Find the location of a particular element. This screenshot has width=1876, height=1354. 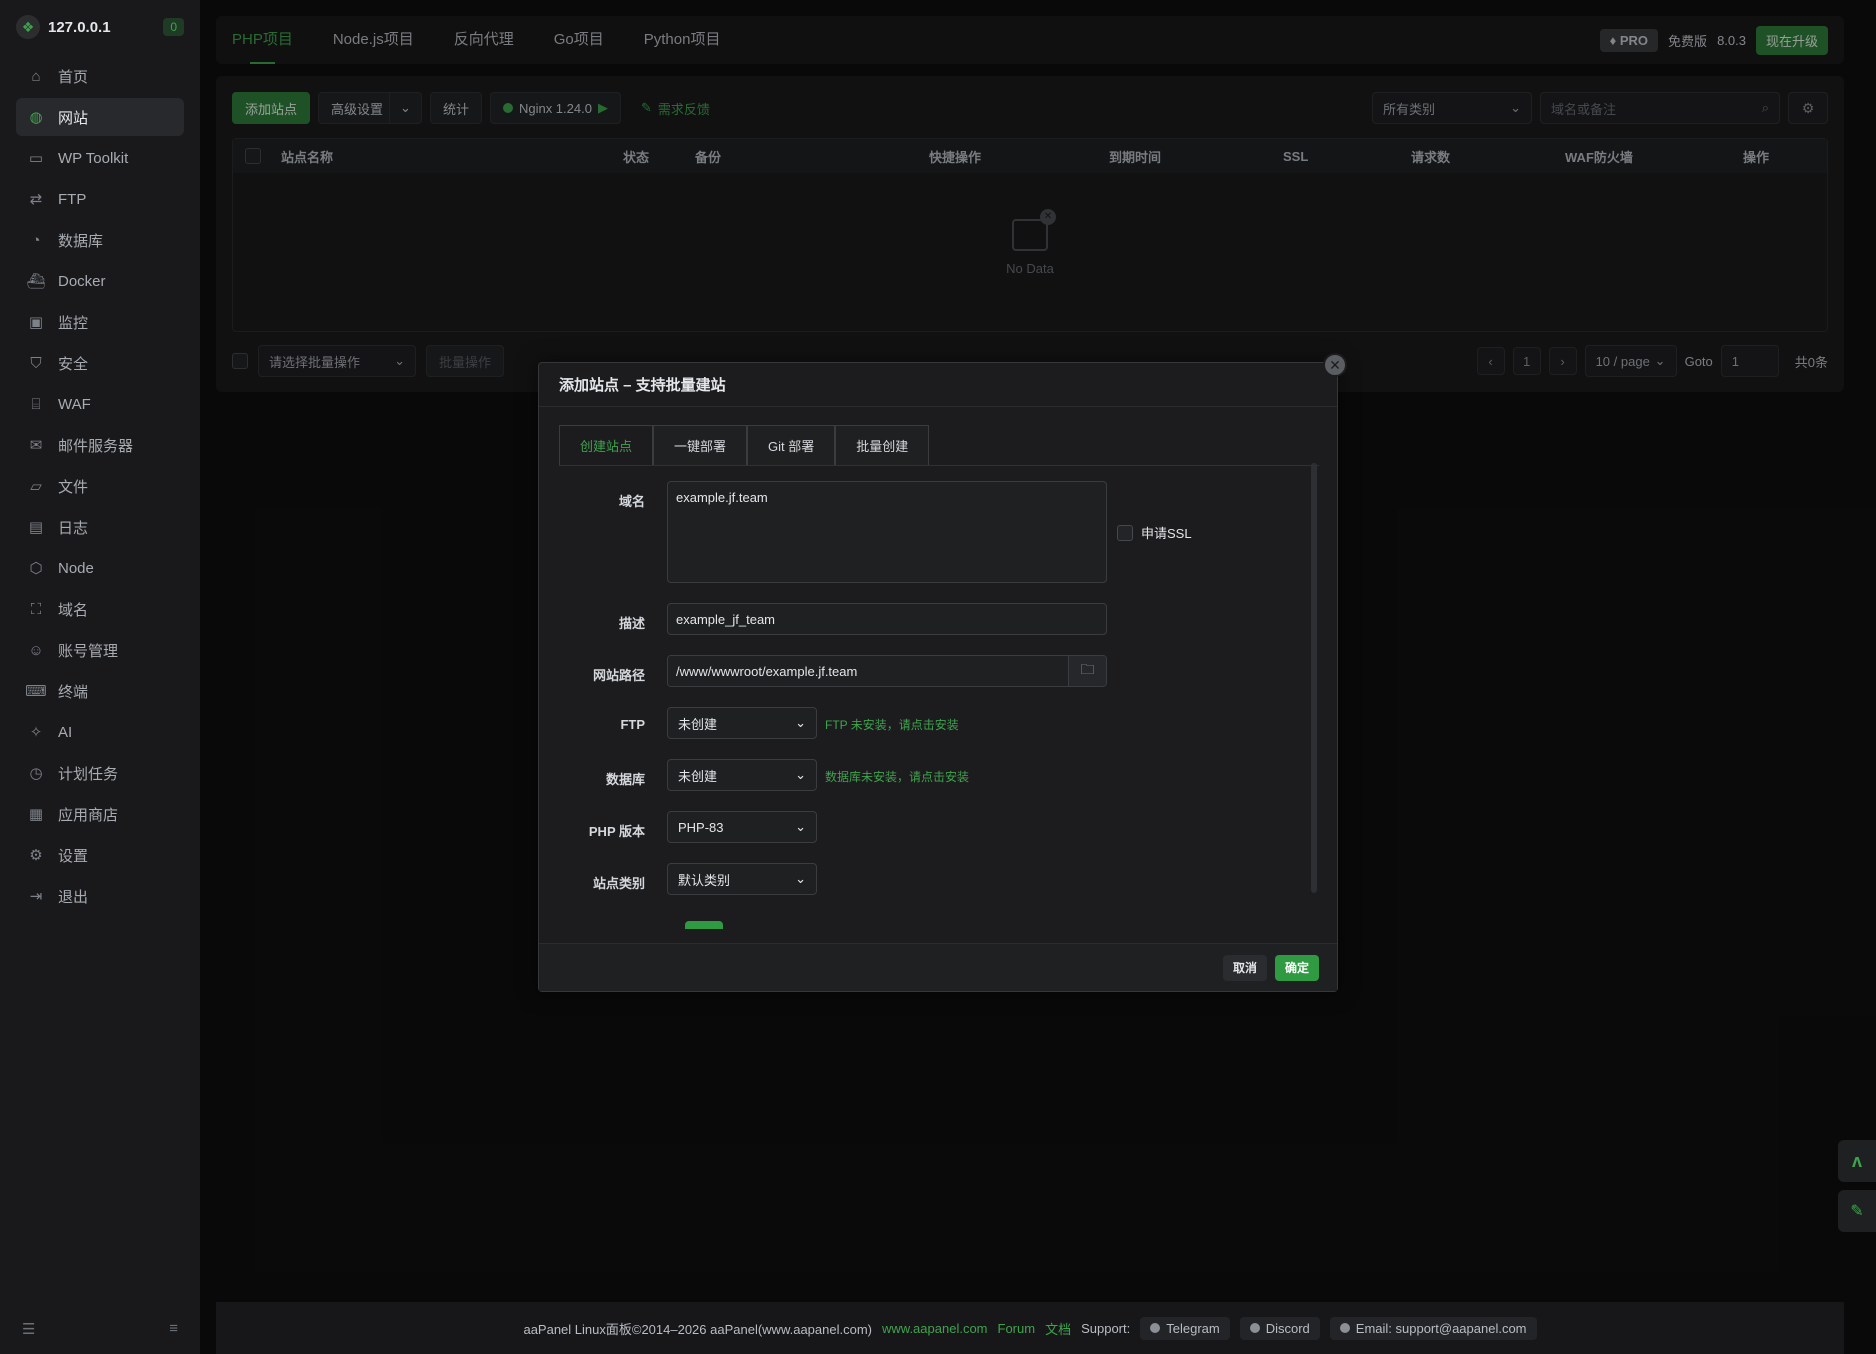

sidebar-item-label: 域名 is located at coordinates (73, 610).